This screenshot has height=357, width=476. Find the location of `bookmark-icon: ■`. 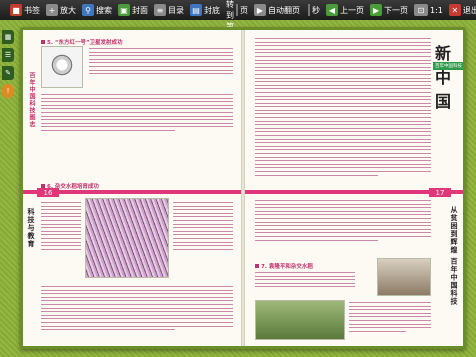

bookmark-icon: ■ is located at coordinates (16, 10).